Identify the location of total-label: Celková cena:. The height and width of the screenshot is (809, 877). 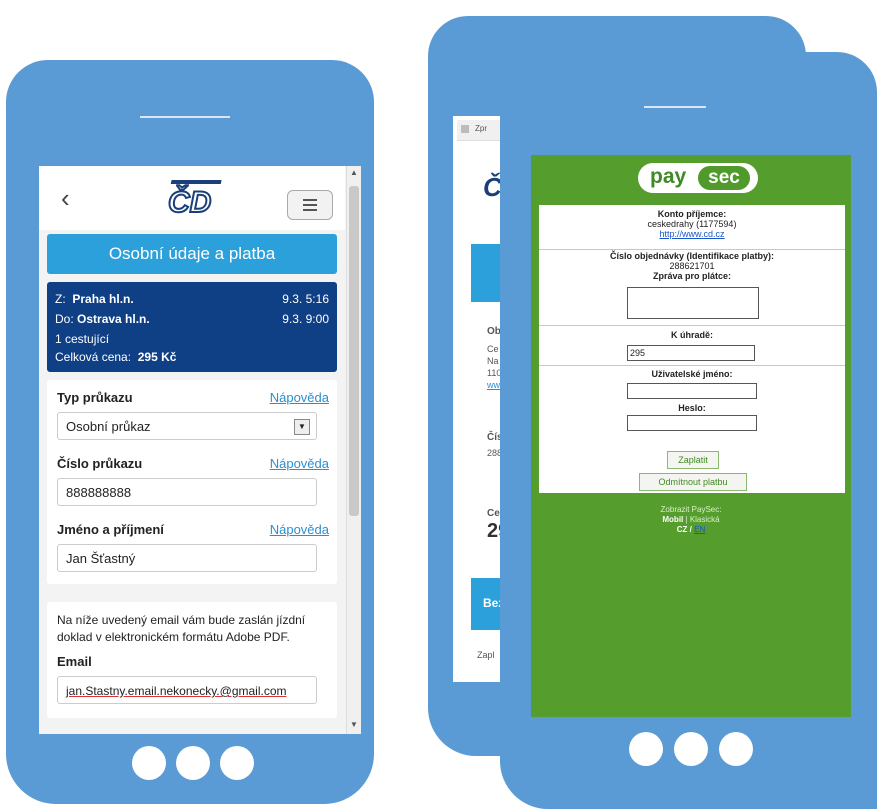
(93, 357).